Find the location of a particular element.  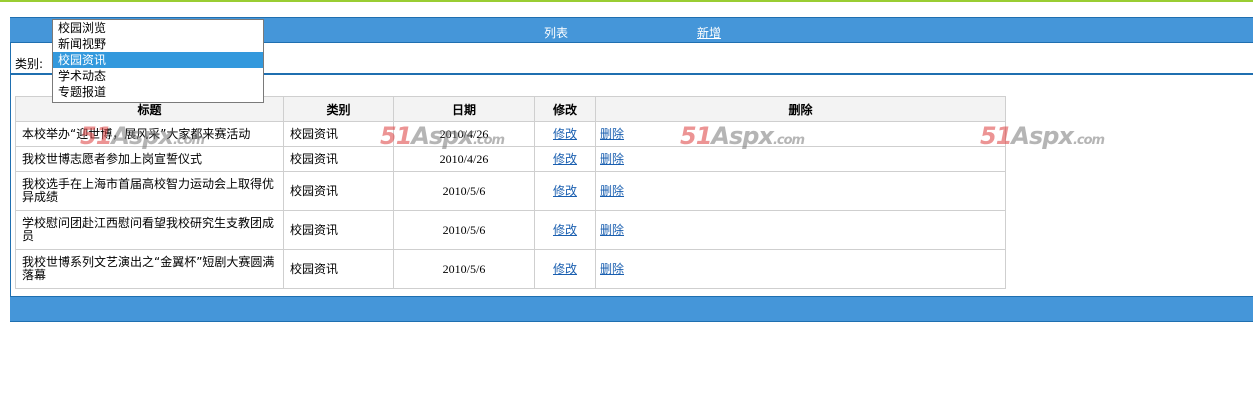

table-row: 我校世博志愿者参加上岗宣誓仪式 校园资讯 2010/4/26 修改 删除 is located at coordinates (510, 159).